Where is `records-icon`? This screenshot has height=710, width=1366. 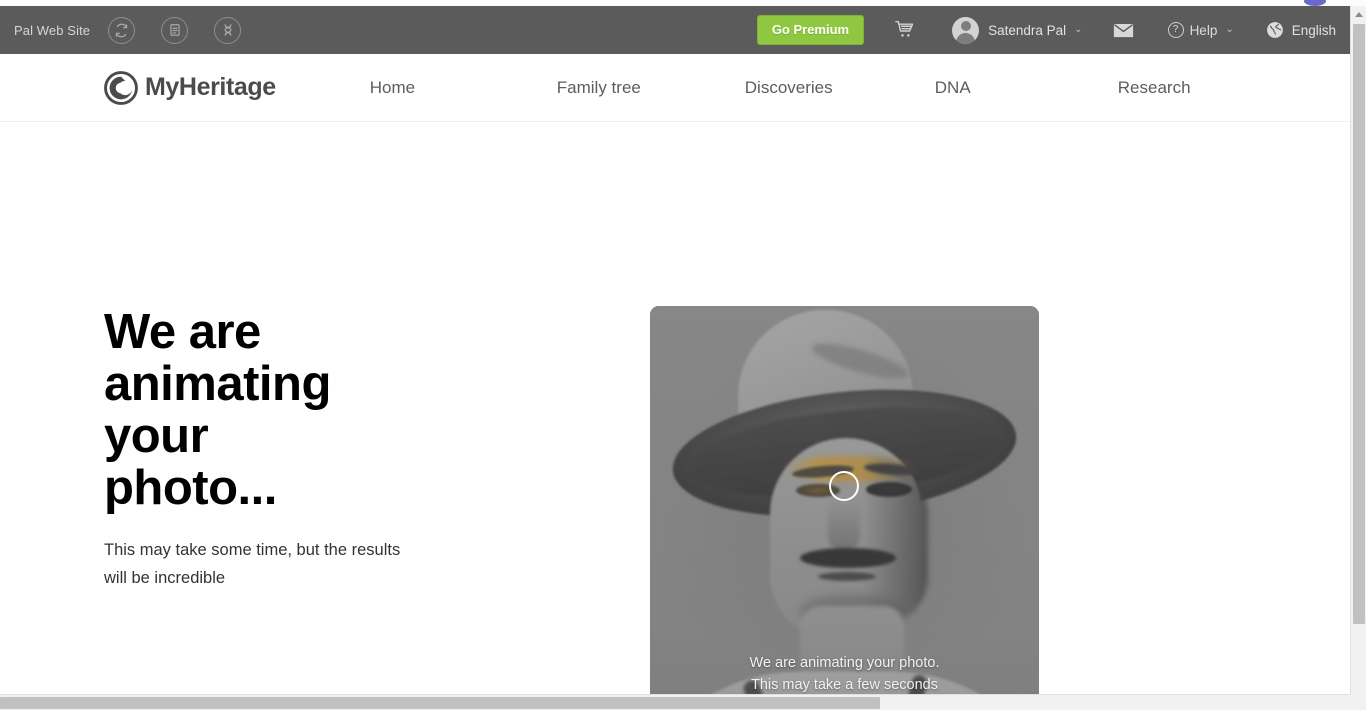
records-icon is located at coordinates (175, 30).